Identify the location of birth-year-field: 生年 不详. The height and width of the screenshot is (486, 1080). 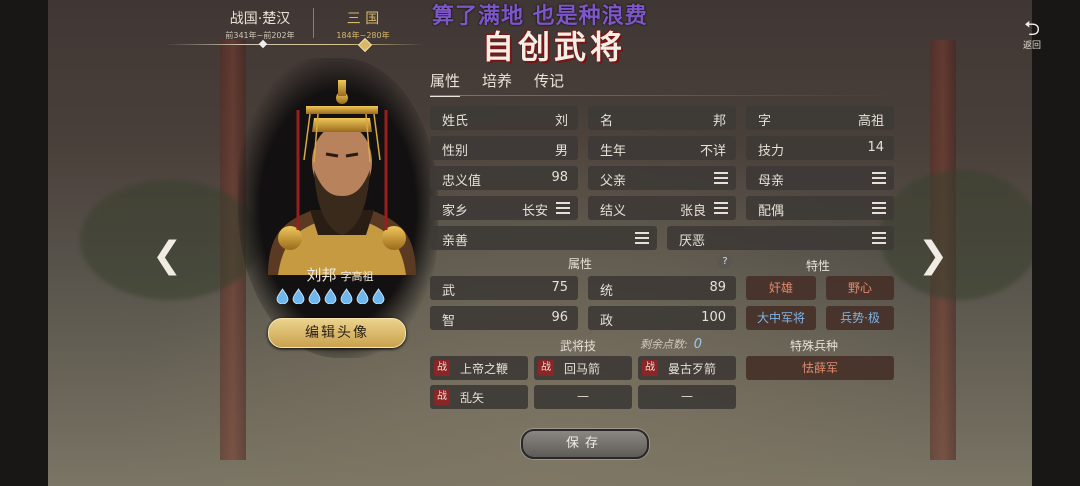
(662, 148).